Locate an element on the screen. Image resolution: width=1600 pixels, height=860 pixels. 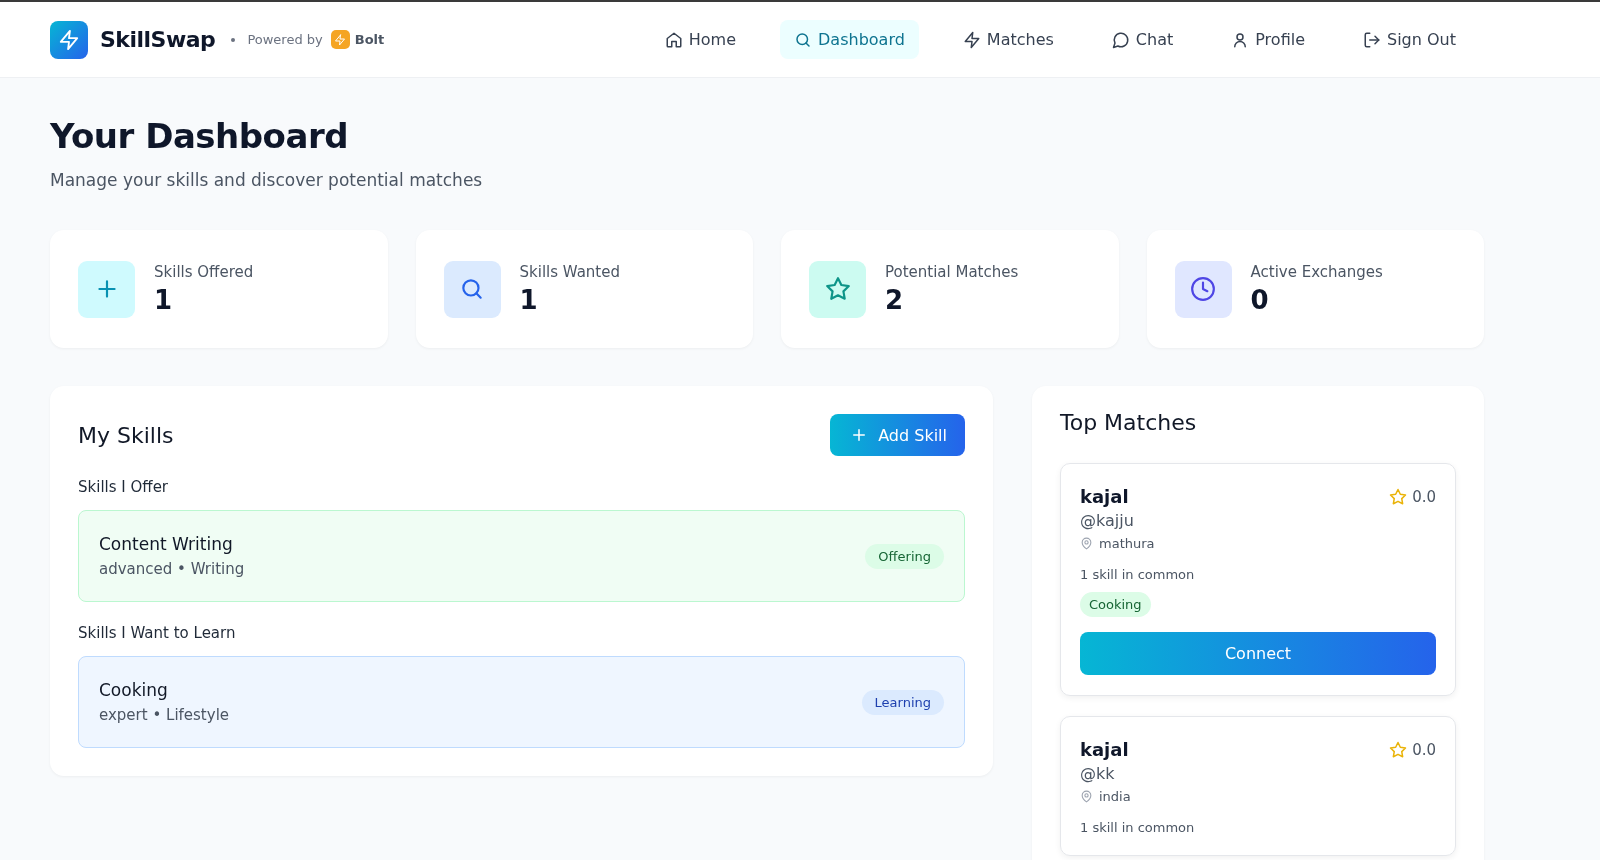
nav-link: Home is located at coordinates (700, 39).